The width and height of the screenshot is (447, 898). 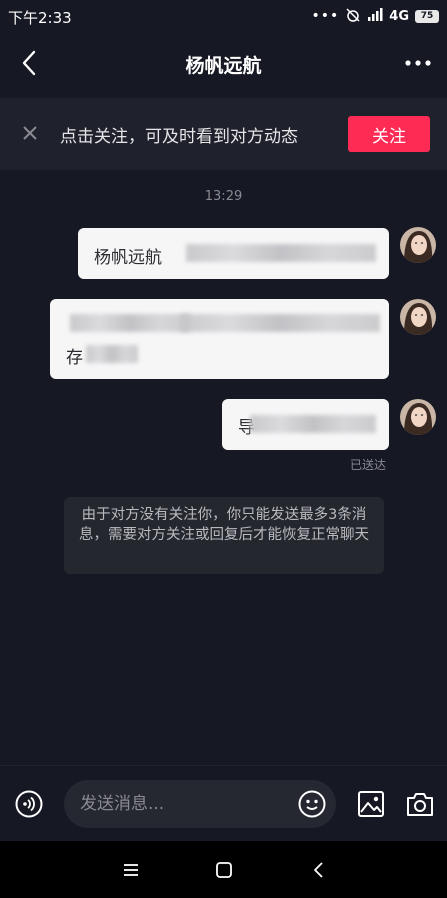 I want to click on system-back-button, so click(x=319, y=870).